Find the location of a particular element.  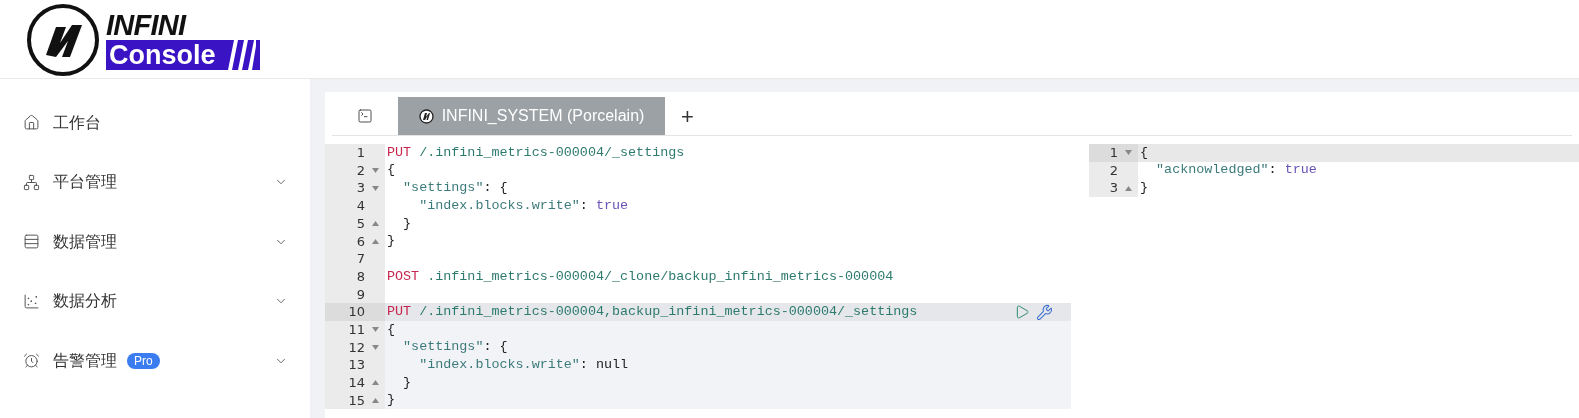

line-number: 14 is located at coordinates (356, 383).